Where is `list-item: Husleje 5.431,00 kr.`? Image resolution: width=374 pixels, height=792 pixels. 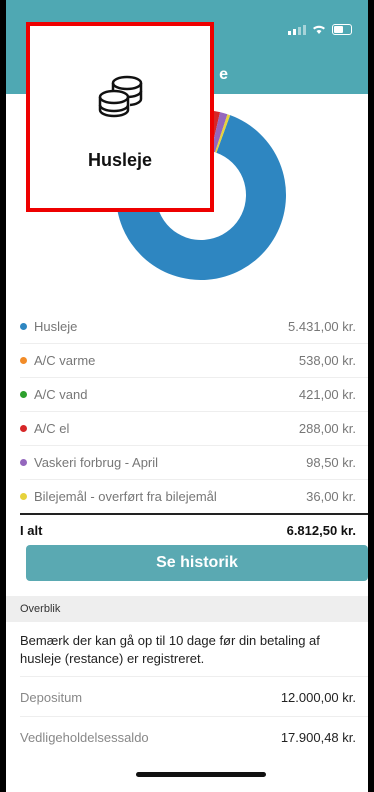 list-item: Husleje 5.431,00 kr. is located at coordinates (194, 327).